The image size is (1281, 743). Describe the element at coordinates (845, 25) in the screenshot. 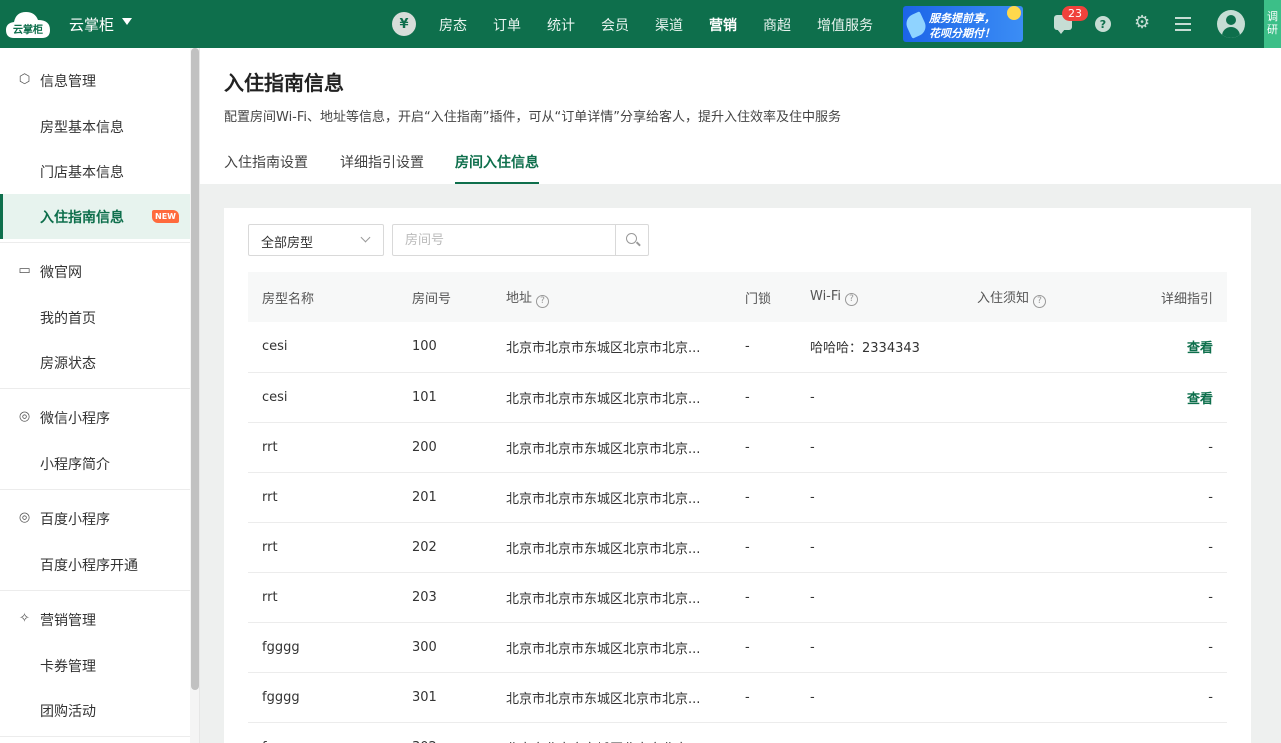

I see `nav-item: 增值服务` at that location.